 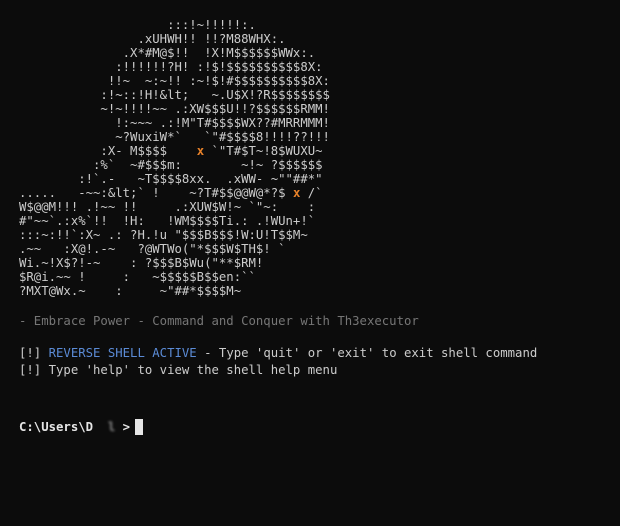 I want to click on eye-mark: x, so click(x=200, y=151).